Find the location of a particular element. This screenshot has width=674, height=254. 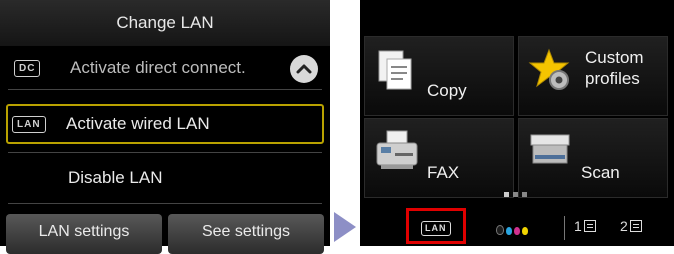

screen-title: Change LAN is located at coordinates (165, 23).